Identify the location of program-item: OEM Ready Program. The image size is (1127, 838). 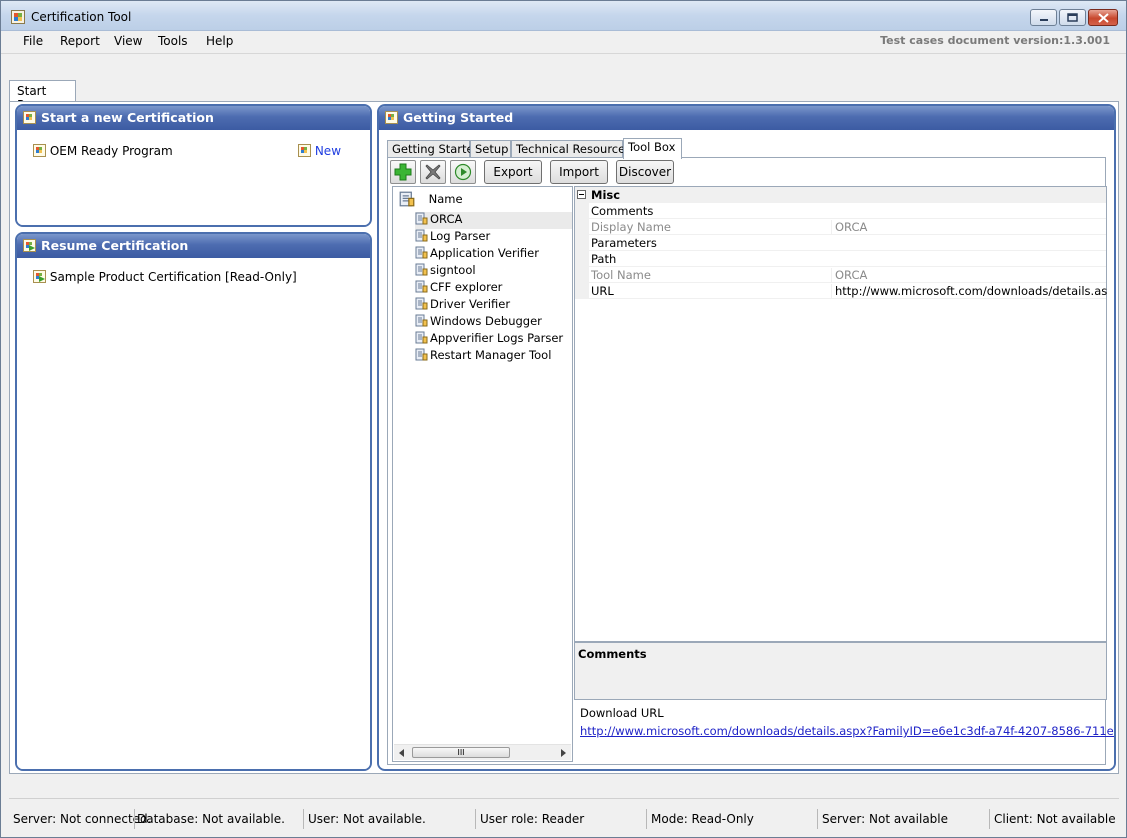
(103, 151).